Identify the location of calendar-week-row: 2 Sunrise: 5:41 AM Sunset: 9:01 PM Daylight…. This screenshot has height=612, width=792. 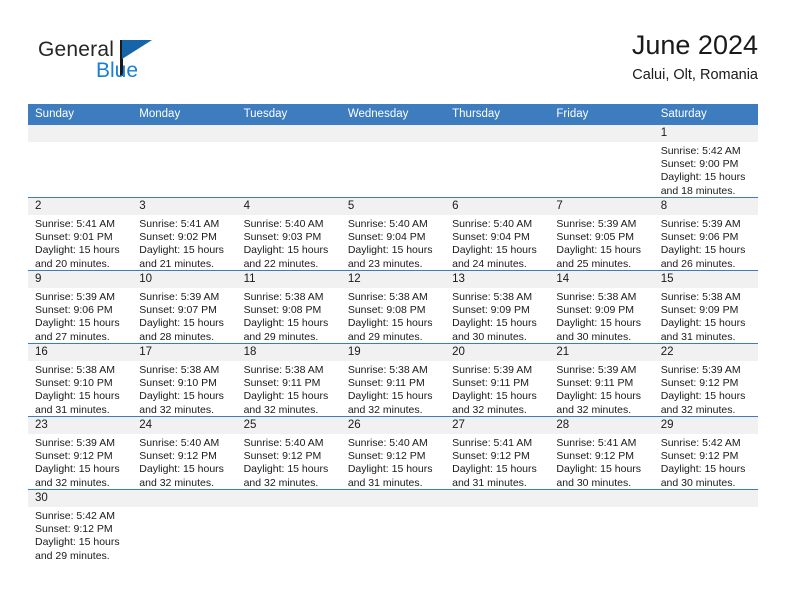
(393, 234).